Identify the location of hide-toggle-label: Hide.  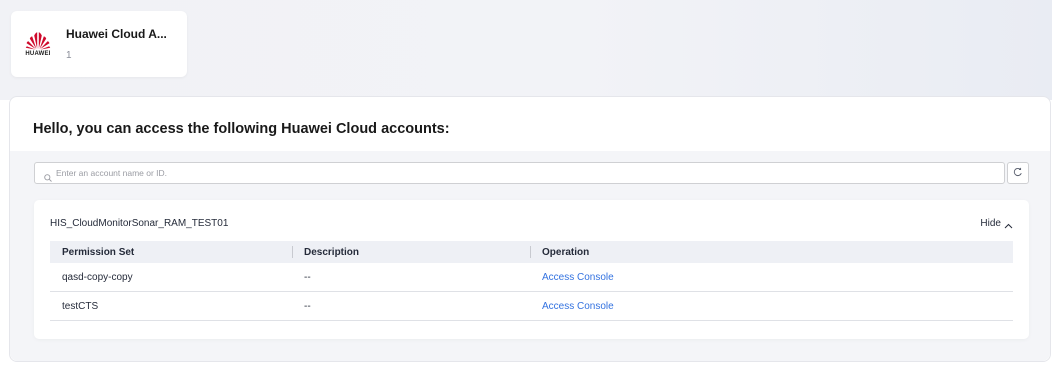
(990, 223).